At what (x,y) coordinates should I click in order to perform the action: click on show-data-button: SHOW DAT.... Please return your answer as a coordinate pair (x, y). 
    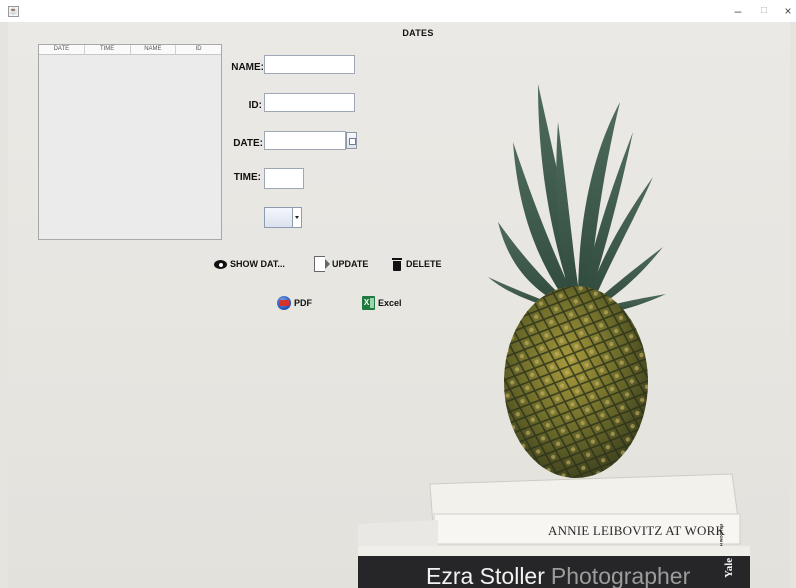
    Looking at the image, I should click on (249, 264).